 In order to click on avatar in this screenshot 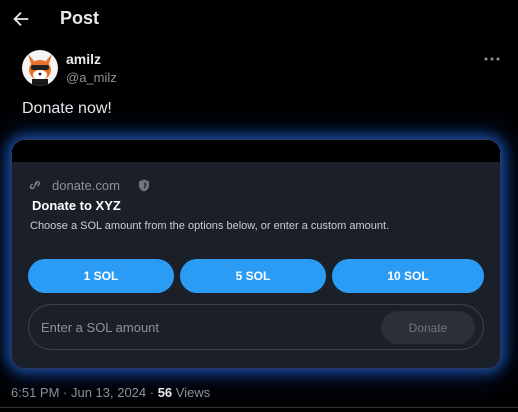, I will do `click(40, 68)`.